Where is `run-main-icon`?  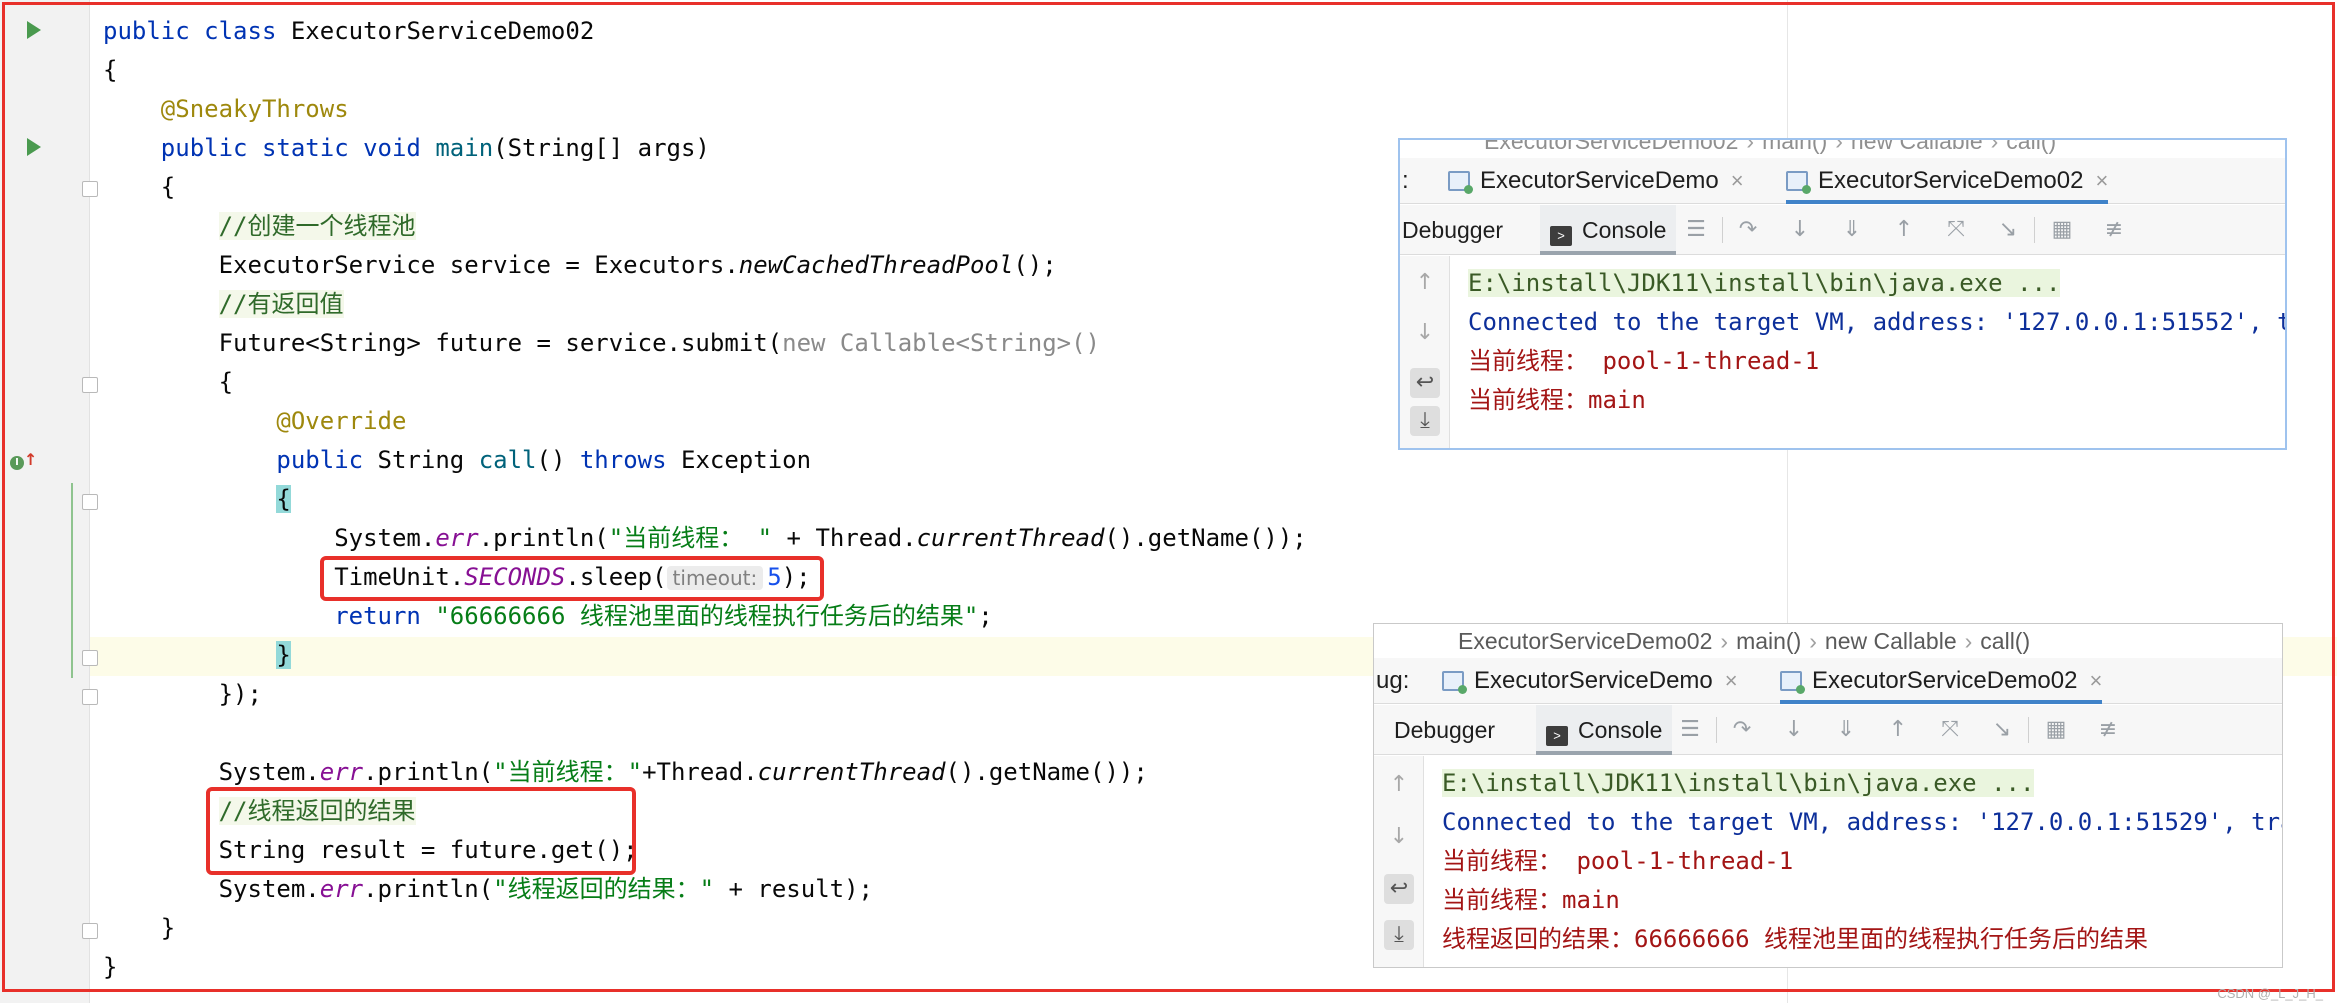
run-main-icon is located at coordinates (34, 147).